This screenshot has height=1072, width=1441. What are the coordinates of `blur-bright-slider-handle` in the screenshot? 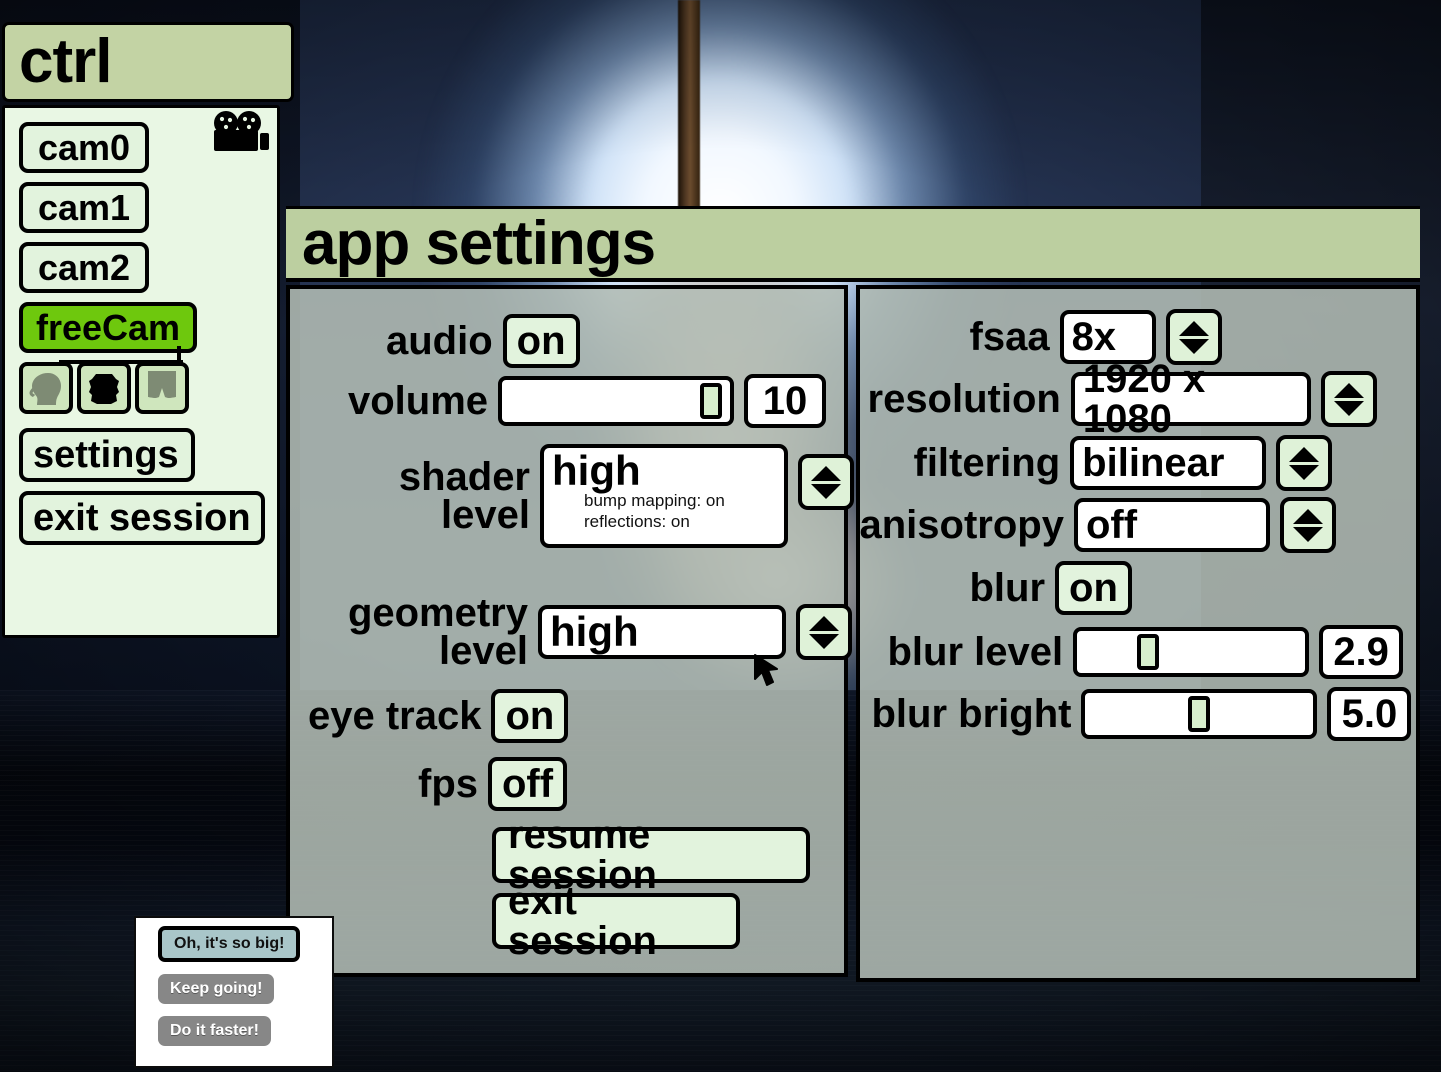 It's located at (1199, 714).